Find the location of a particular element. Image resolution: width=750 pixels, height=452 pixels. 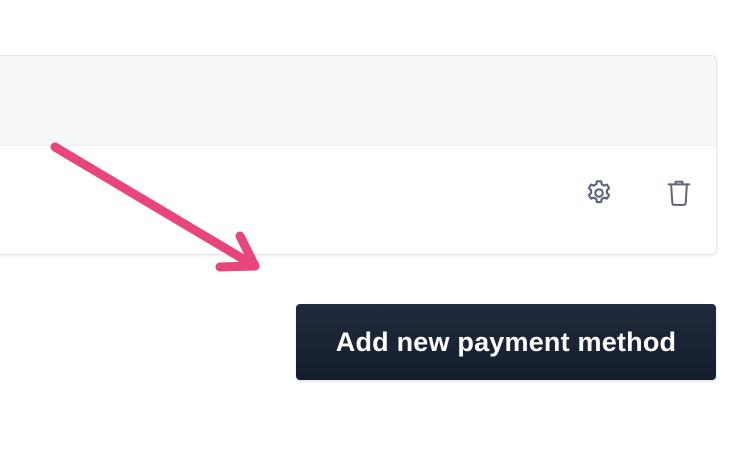

gear-icon is located at coordinates (599, 193).